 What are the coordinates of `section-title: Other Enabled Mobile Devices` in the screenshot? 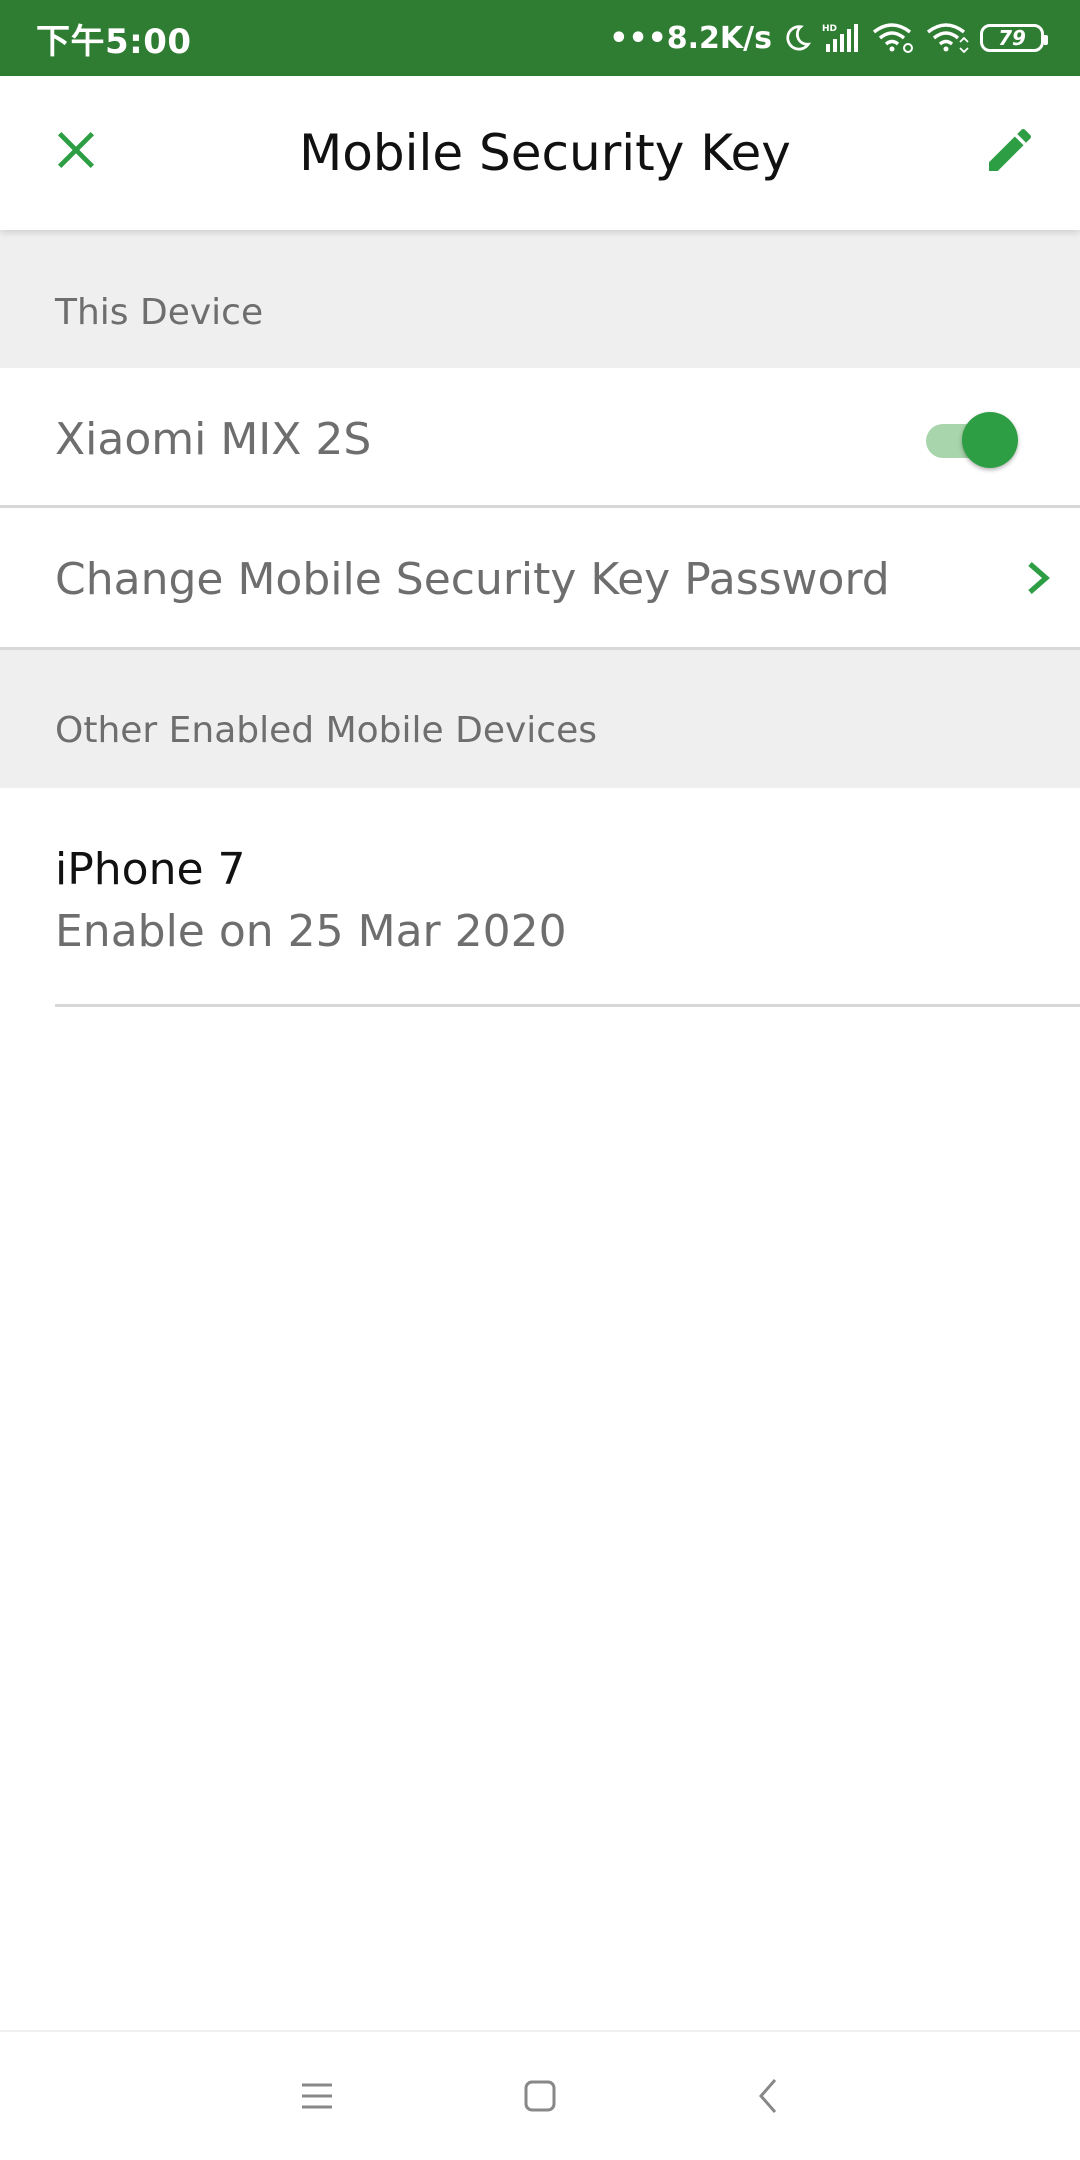 It's located at (326, 730).